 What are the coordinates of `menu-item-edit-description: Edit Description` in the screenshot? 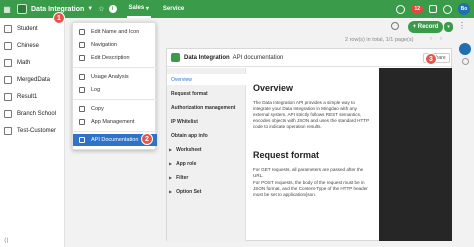 It's located at (115, 58).